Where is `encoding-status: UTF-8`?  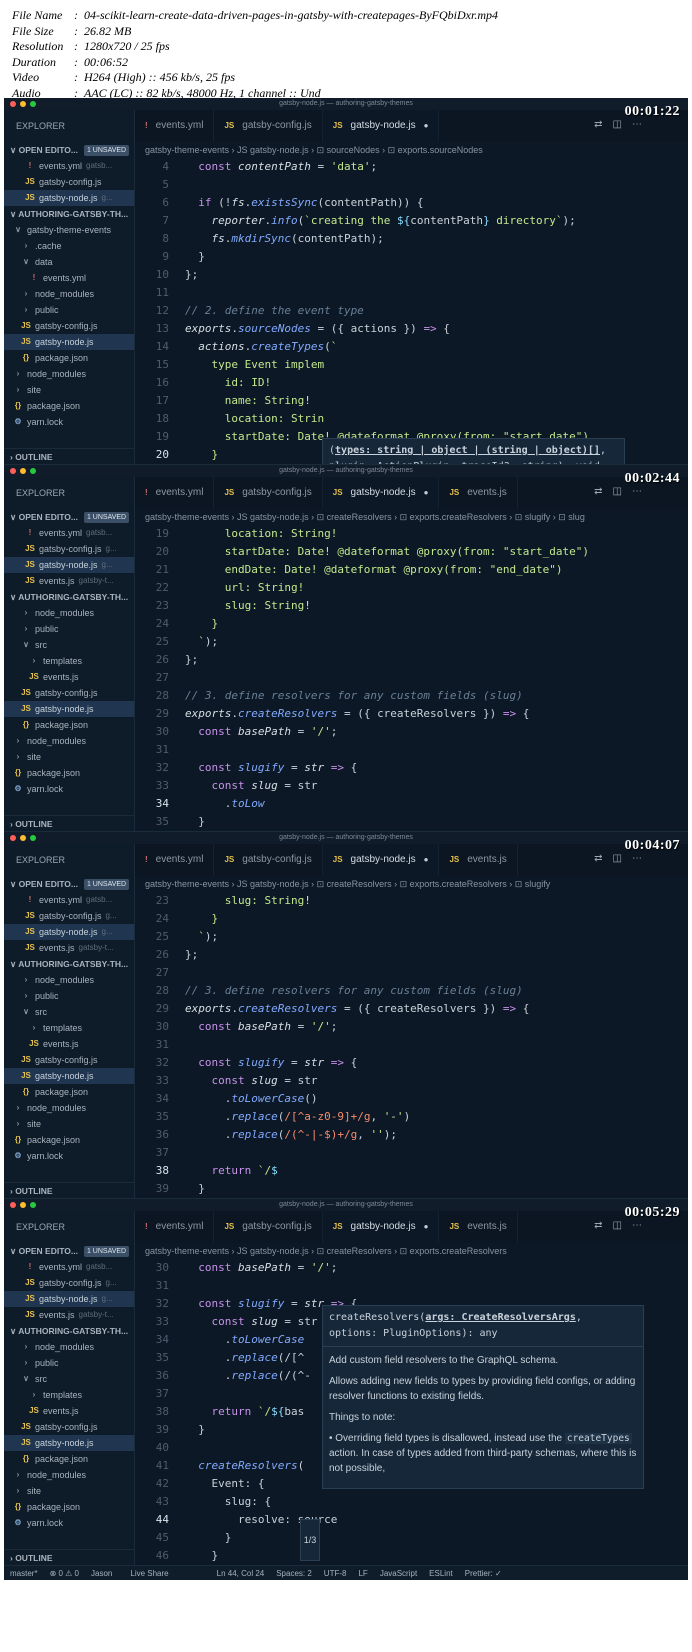 encoding-status: UTF-8 is located at coordinates (335, 1573).